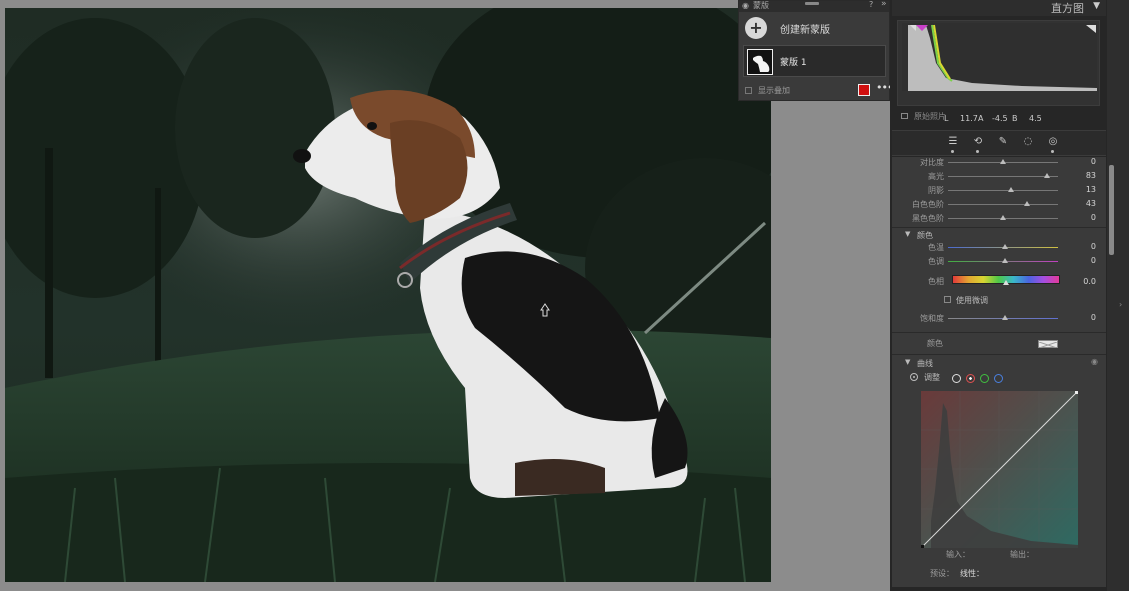 Image resolution: width=1129 pixels, height=591 pixels. Describe the element at coordinates (1089, 281) in the screenshot. I see `hue-value: 0.0` at that location.